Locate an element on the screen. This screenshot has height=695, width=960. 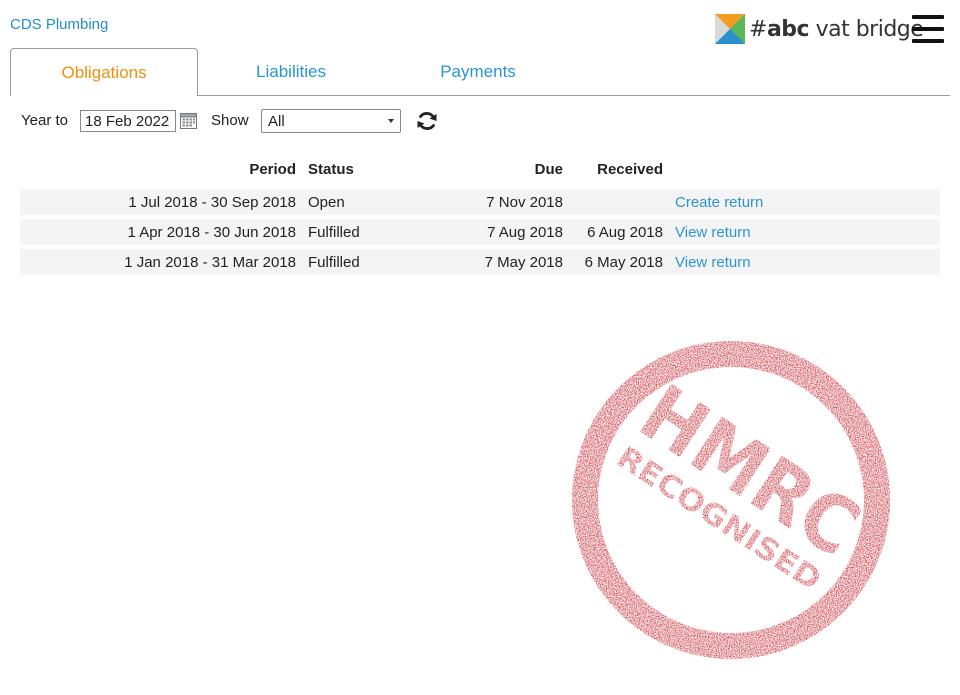
show-label: Show is located at coordinates (230, 120).